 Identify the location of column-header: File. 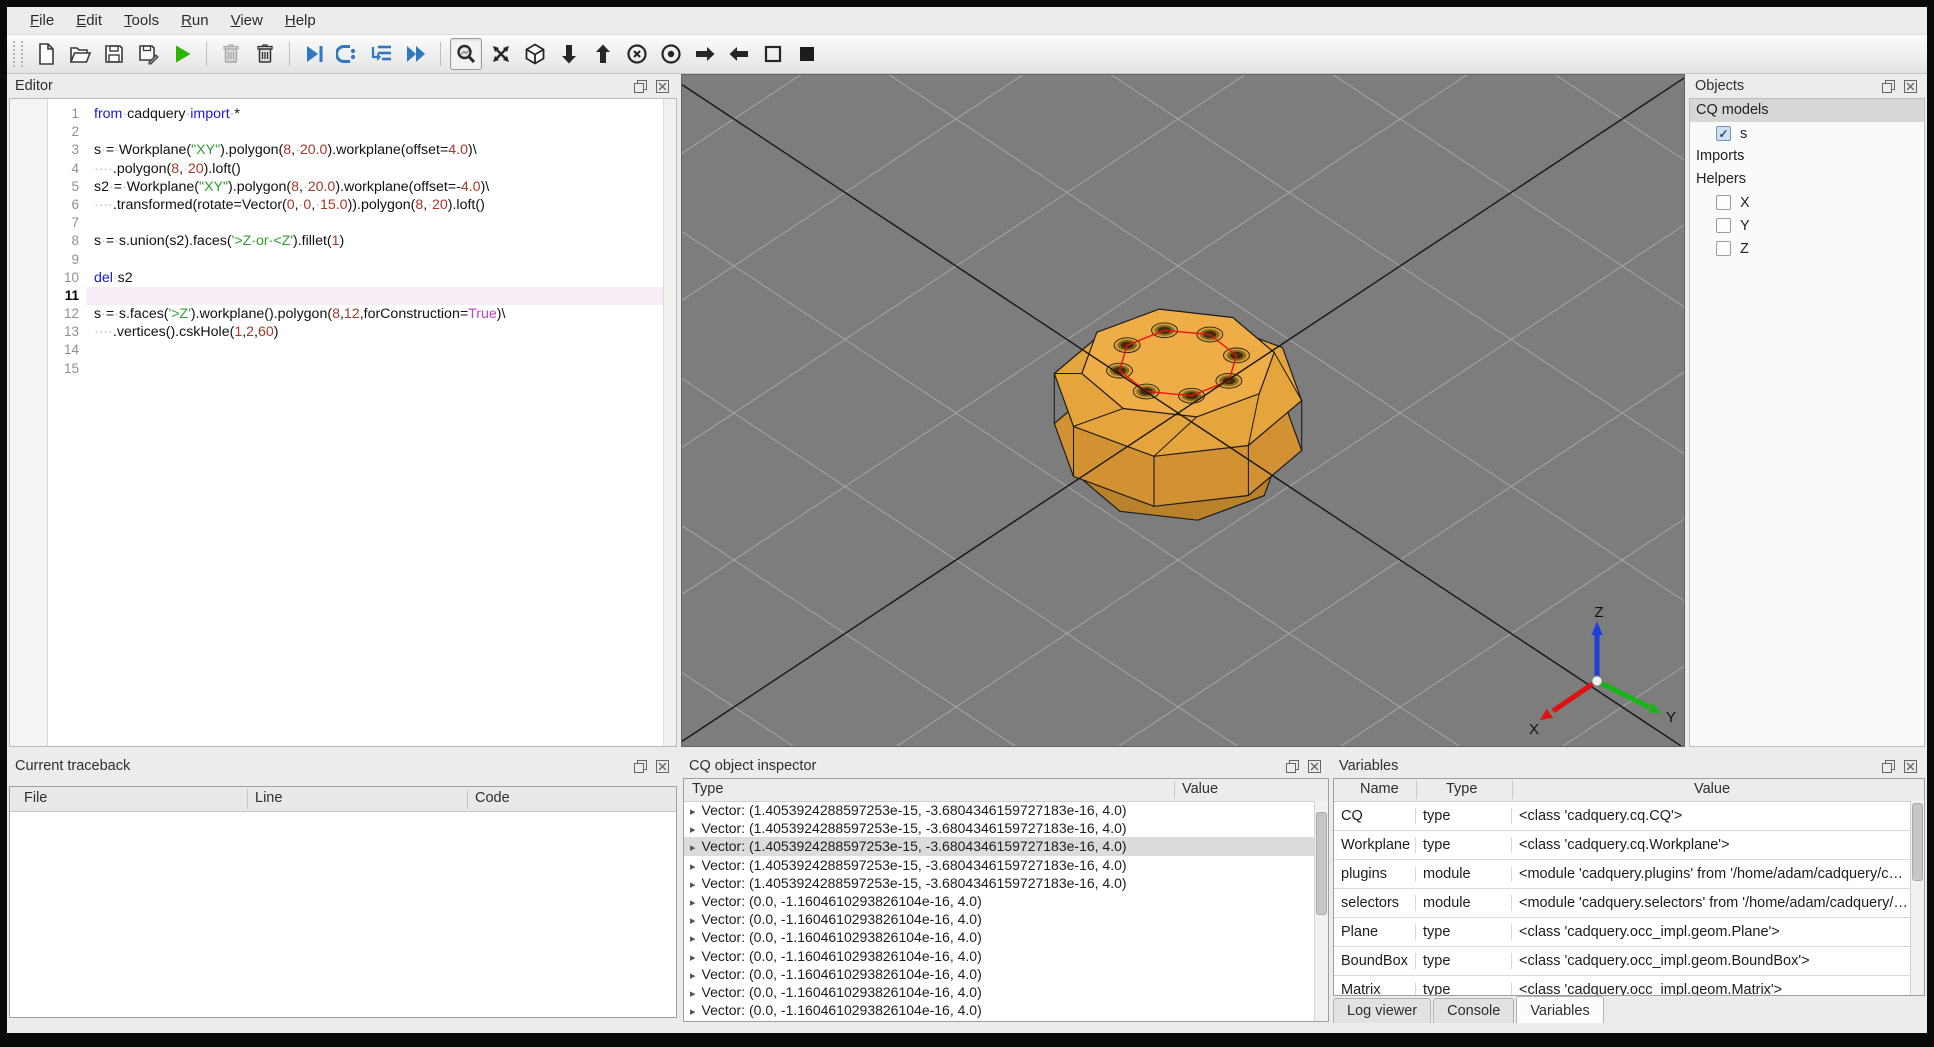
(35, 798).